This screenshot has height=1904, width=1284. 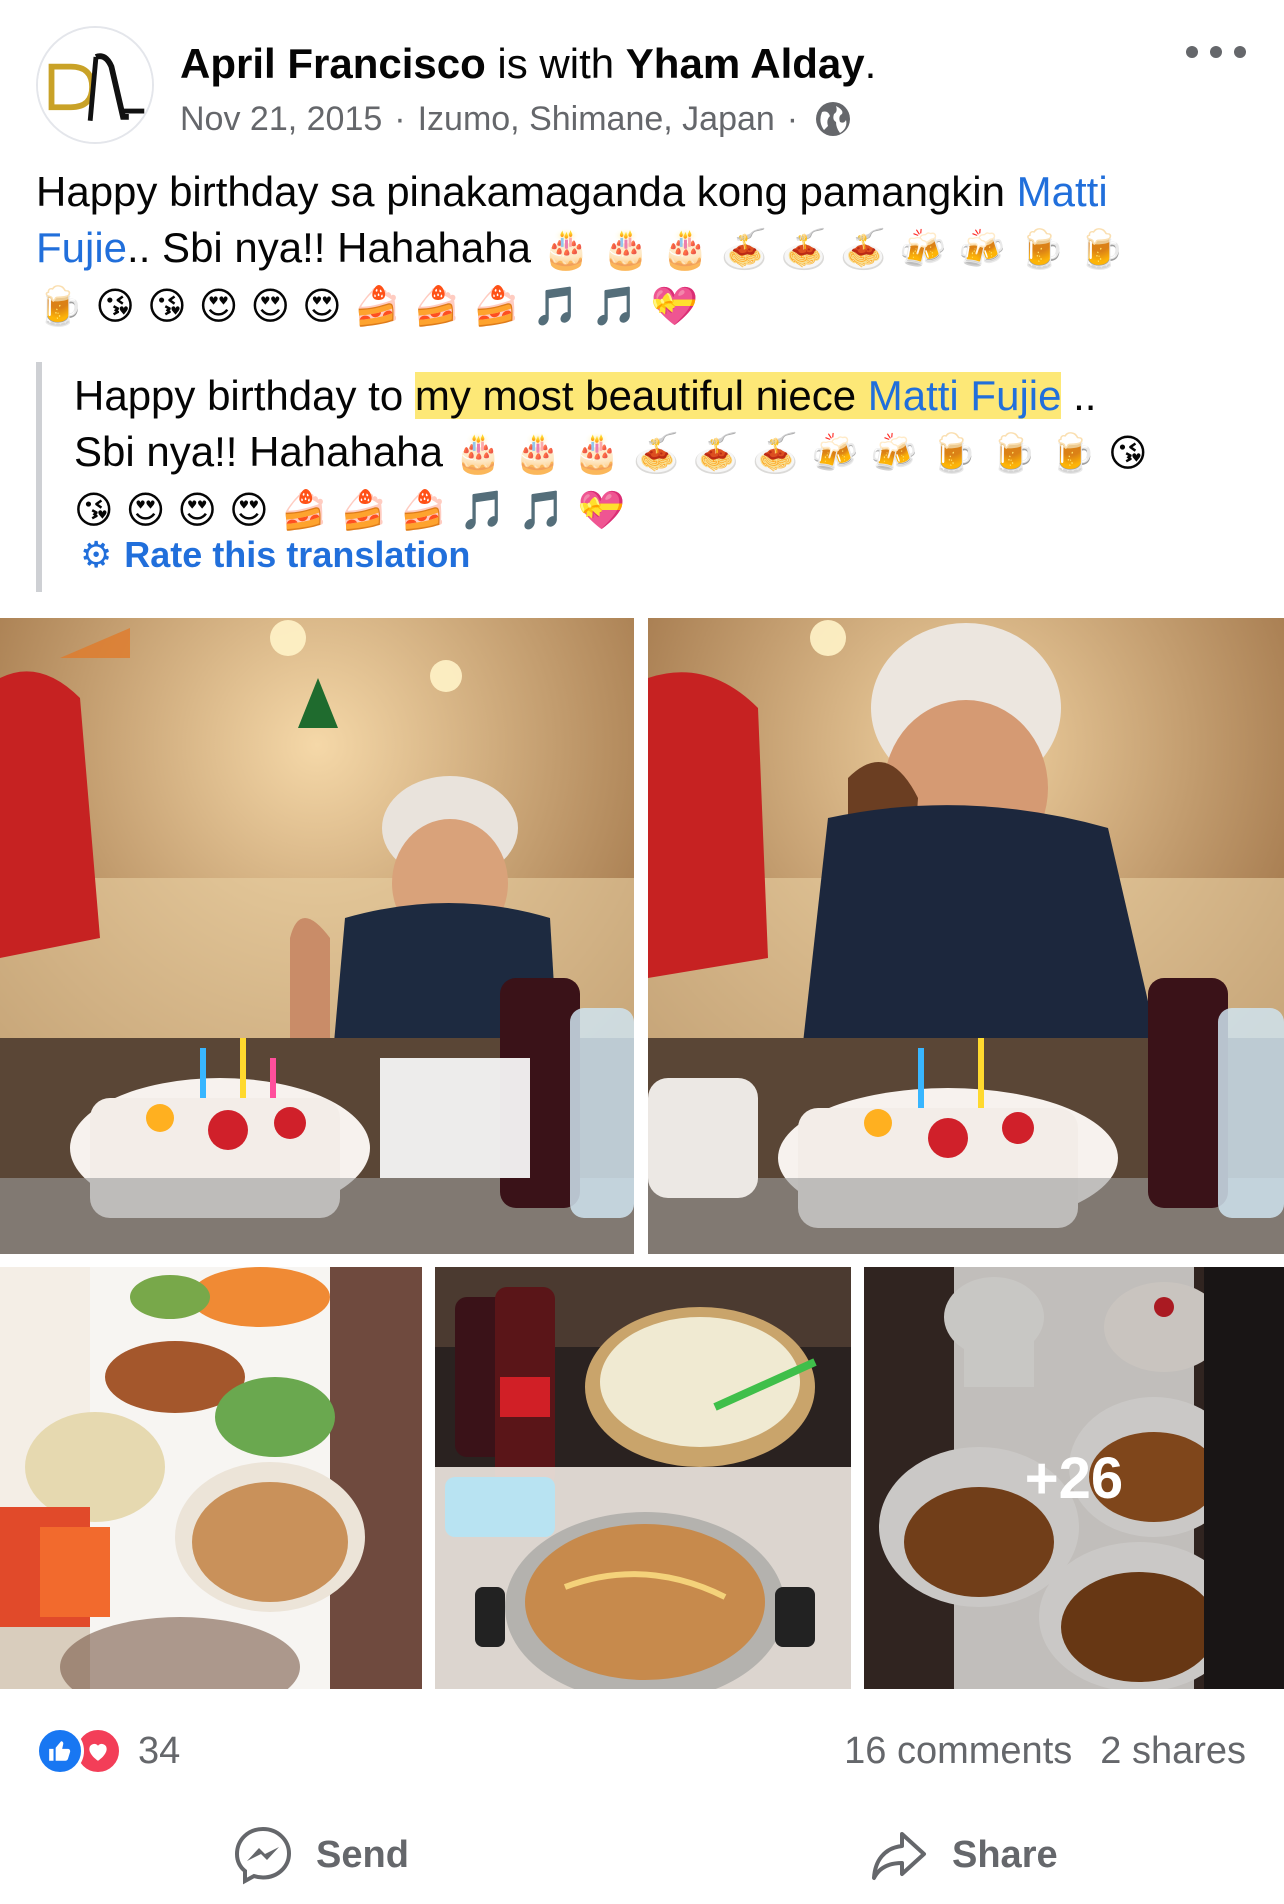 I want to click on shares-count: 2 shares, so click(x=1173, y=1751).